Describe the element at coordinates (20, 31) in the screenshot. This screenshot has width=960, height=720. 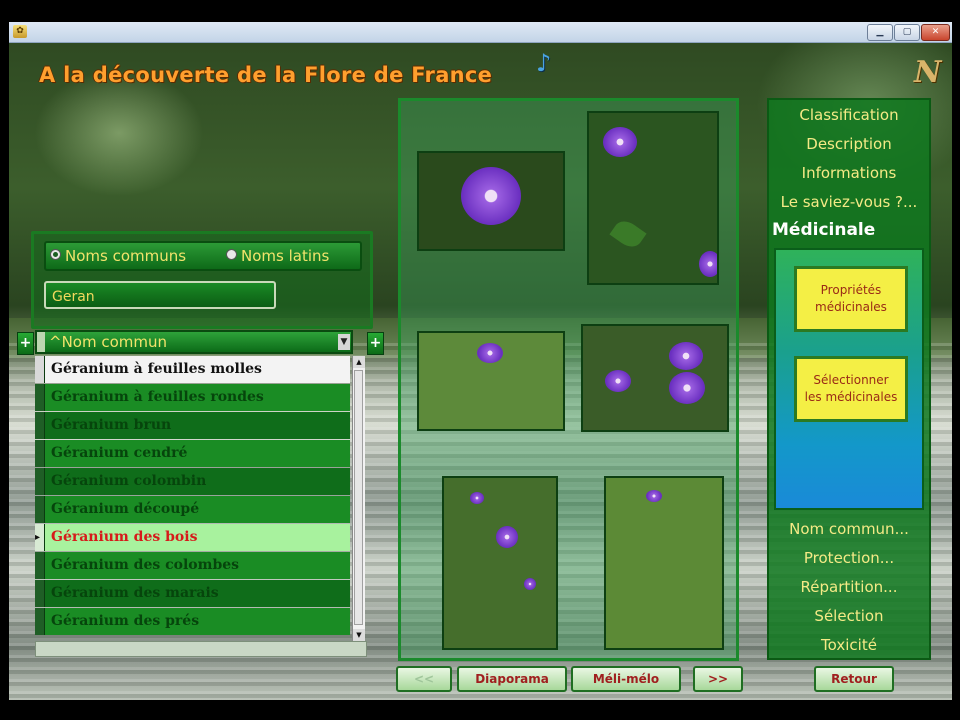
I see `app-icon: ✿` at that location.